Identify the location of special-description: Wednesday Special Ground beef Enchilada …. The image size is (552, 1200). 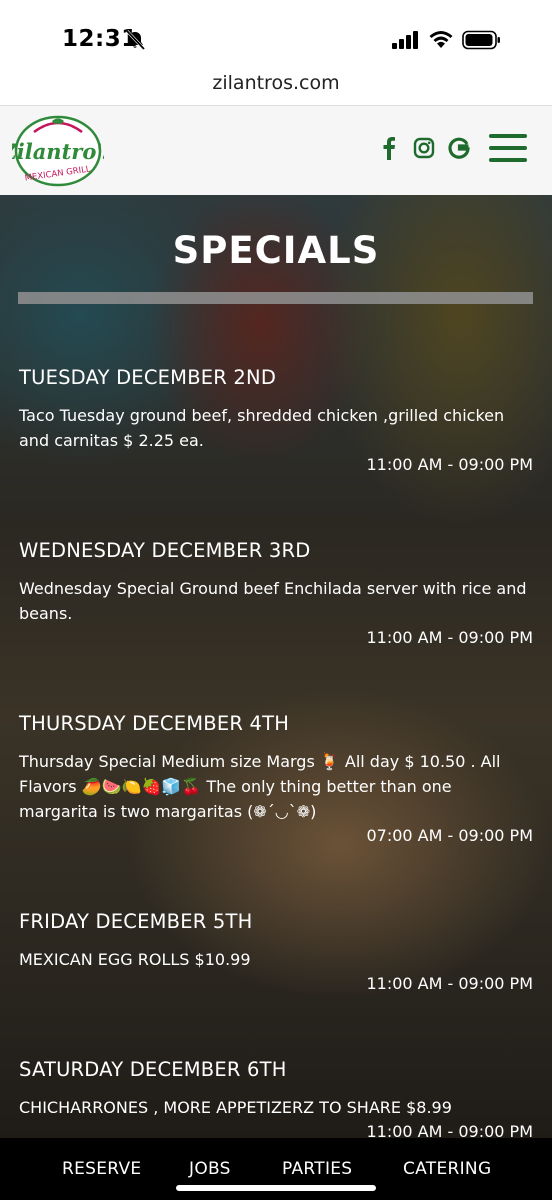
(273, 601).